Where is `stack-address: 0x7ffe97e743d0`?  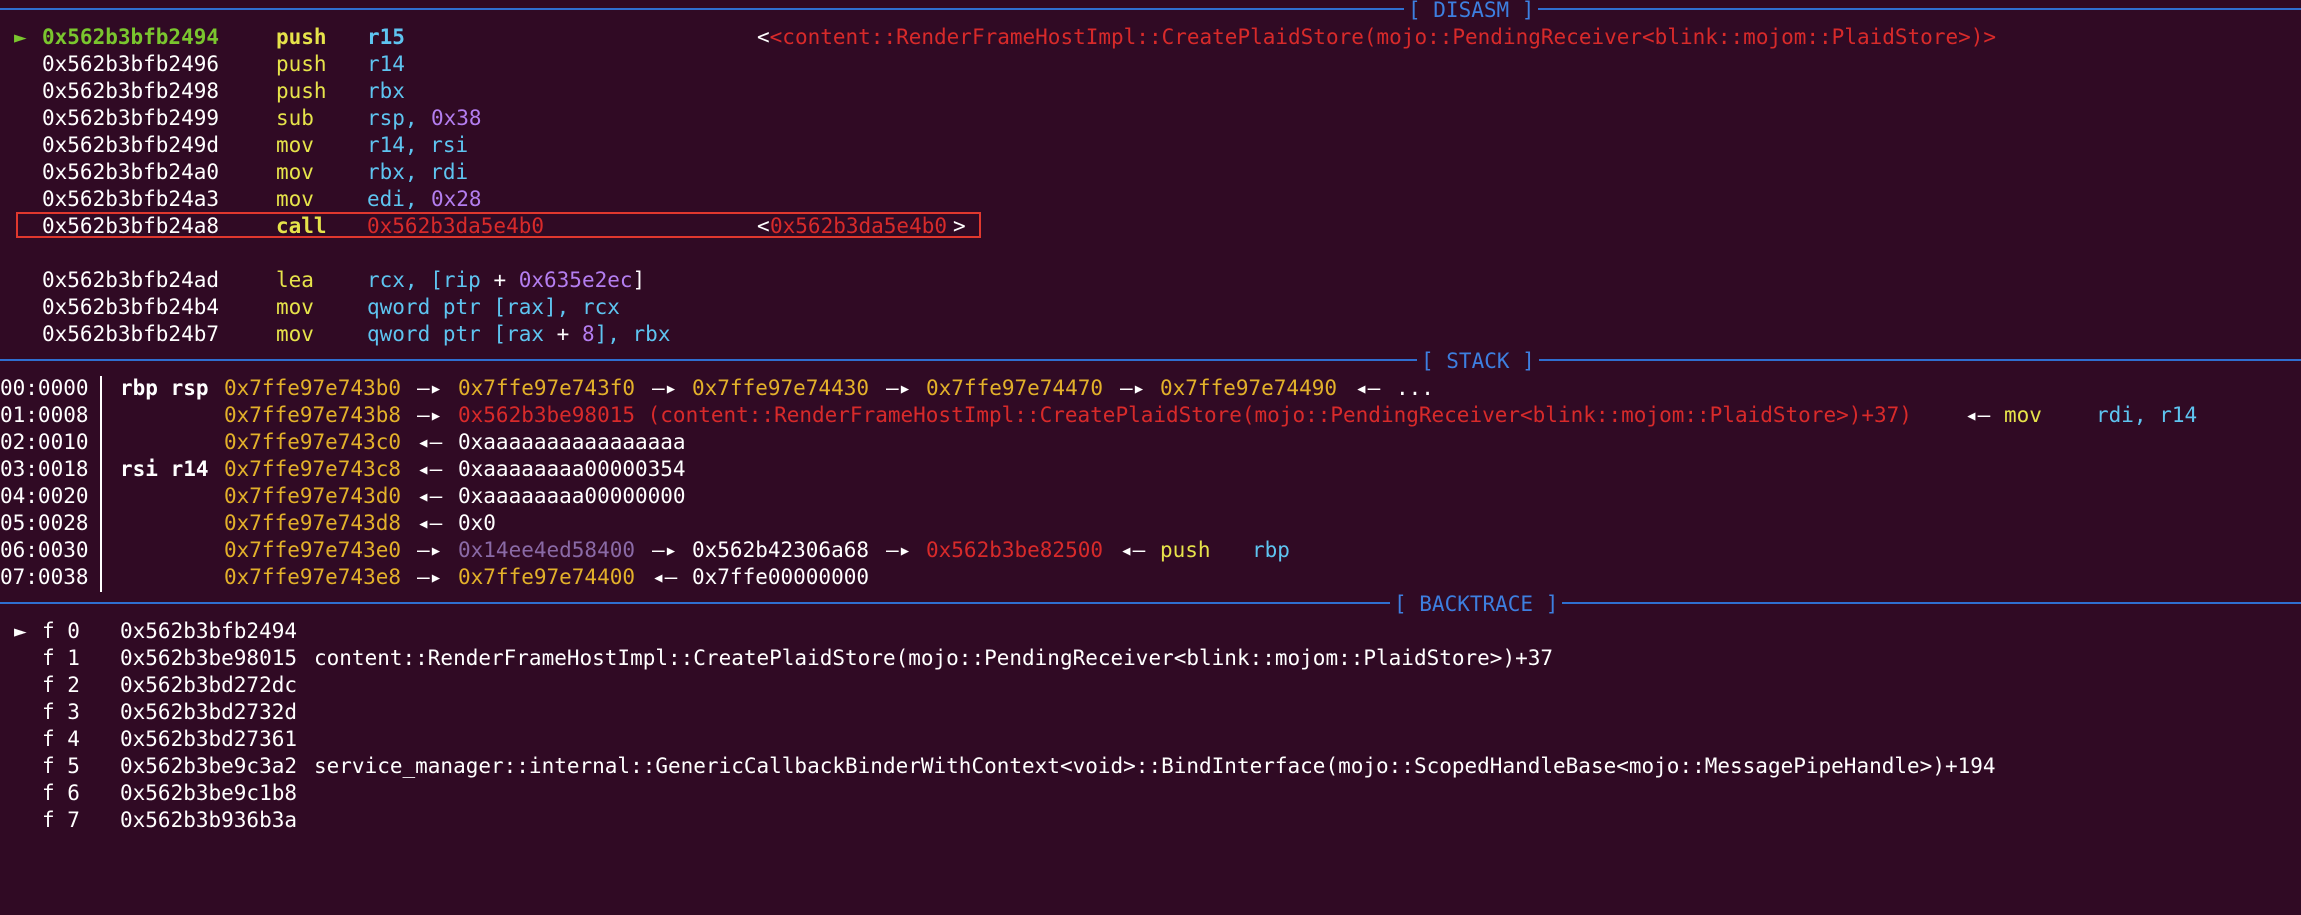 stack-address: 0x7ffe97e743d0 is located at coordinates (313, 496).